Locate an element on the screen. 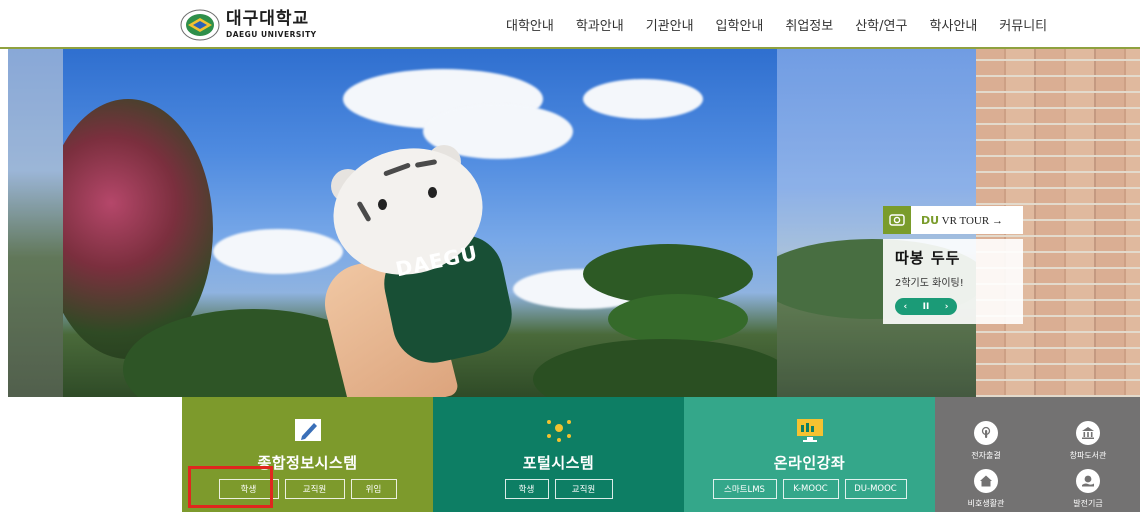 This screenshot has height=512, width=1140. touch-icon is located at coordinates (986, 433).